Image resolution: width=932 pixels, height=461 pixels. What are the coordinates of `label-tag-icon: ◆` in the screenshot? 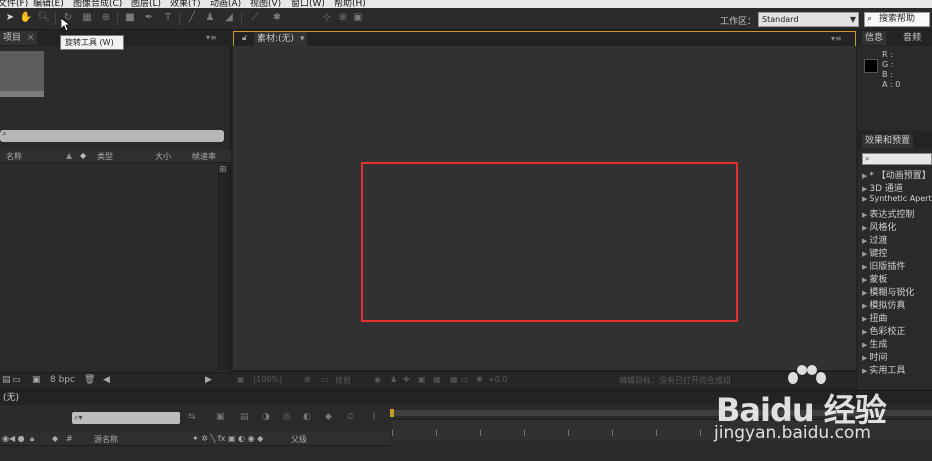 It's located at (83, 155).